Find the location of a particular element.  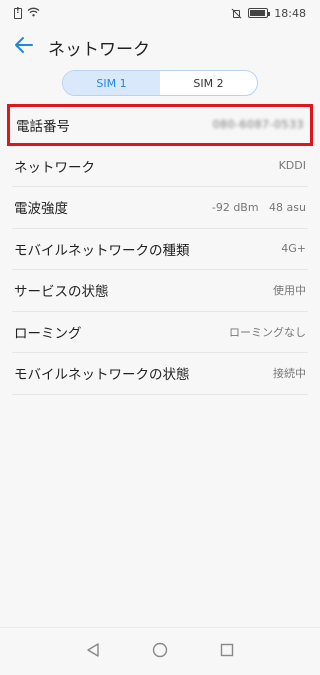

status-bar: 18:48 is located at coordinates (160, 13).